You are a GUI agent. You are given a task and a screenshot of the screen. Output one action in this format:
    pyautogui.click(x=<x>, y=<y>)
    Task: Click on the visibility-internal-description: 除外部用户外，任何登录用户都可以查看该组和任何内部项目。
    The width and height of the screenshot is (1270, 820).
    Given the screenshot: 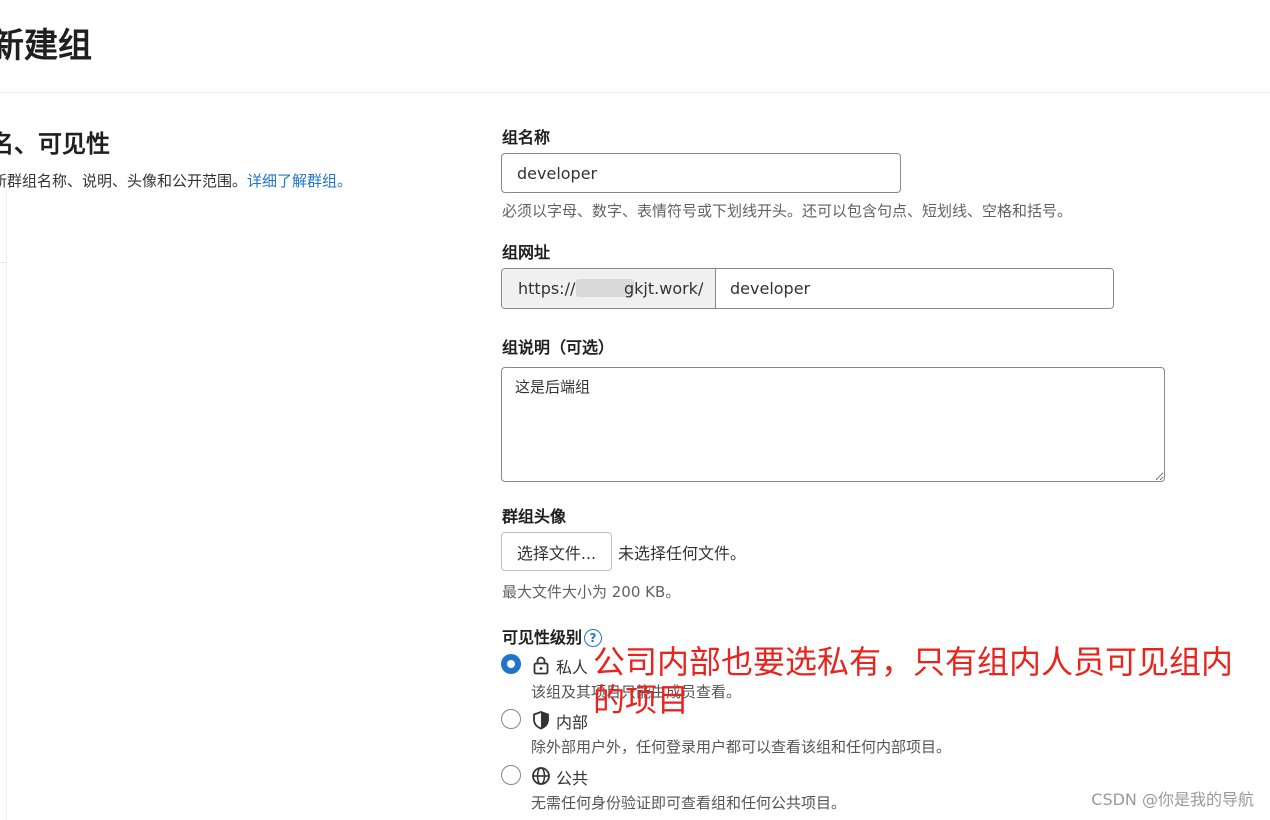 What is the action you would take?
    pyautogui.click(x=741, y=747)
    